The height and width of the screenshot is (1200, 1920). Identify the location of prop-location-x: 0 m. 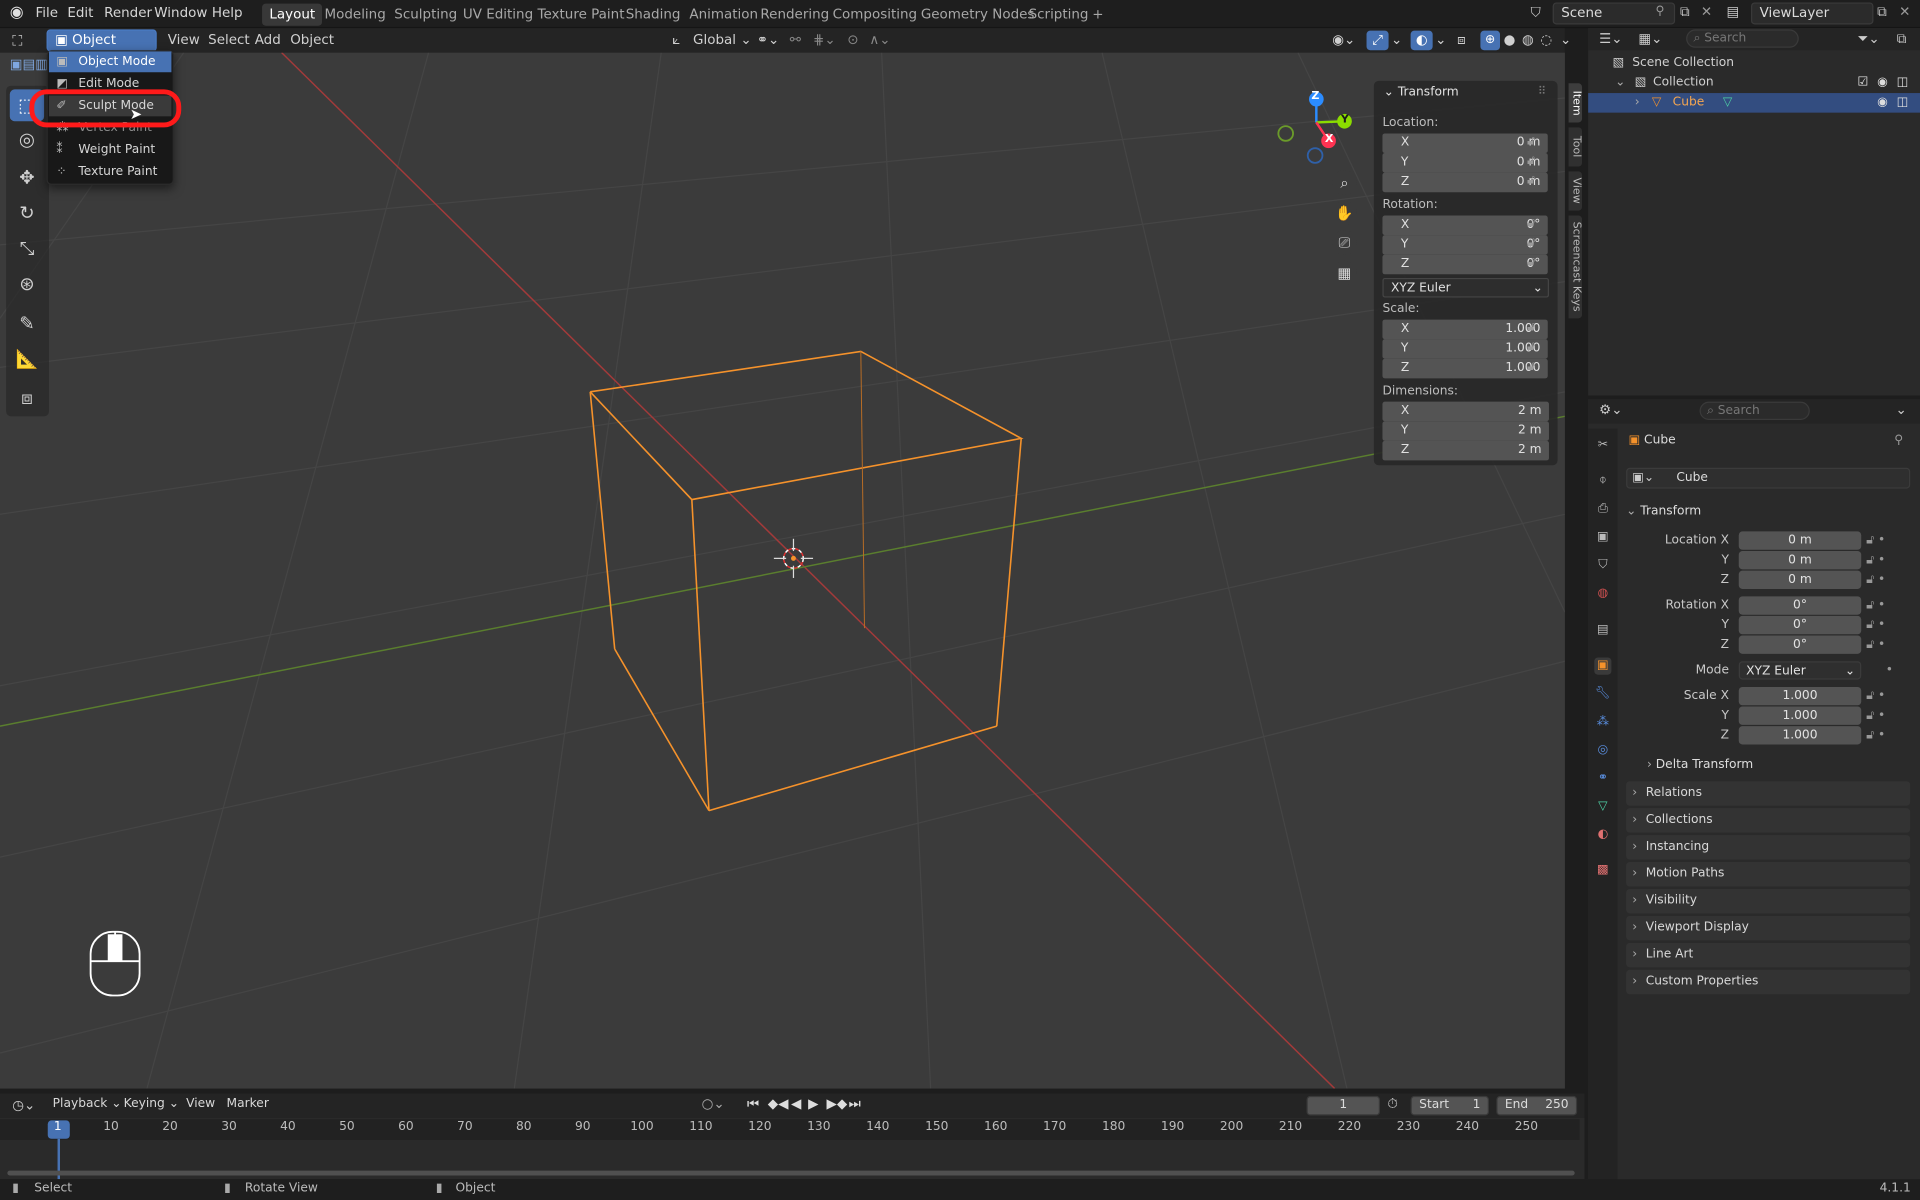
(1800, 540).